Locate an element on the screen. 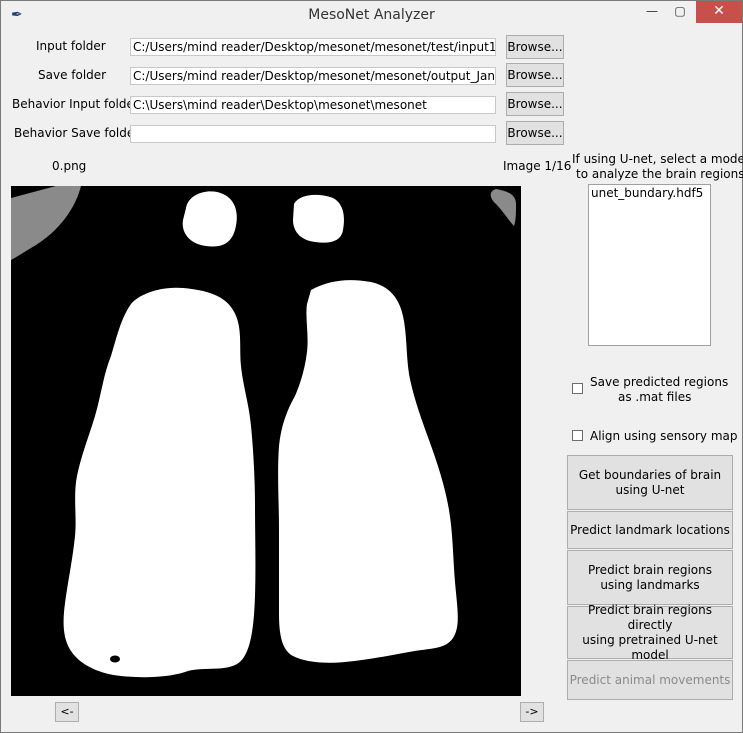  model-prompt-line2: to analyze the brain regions: is located at coordinates (659, 174).